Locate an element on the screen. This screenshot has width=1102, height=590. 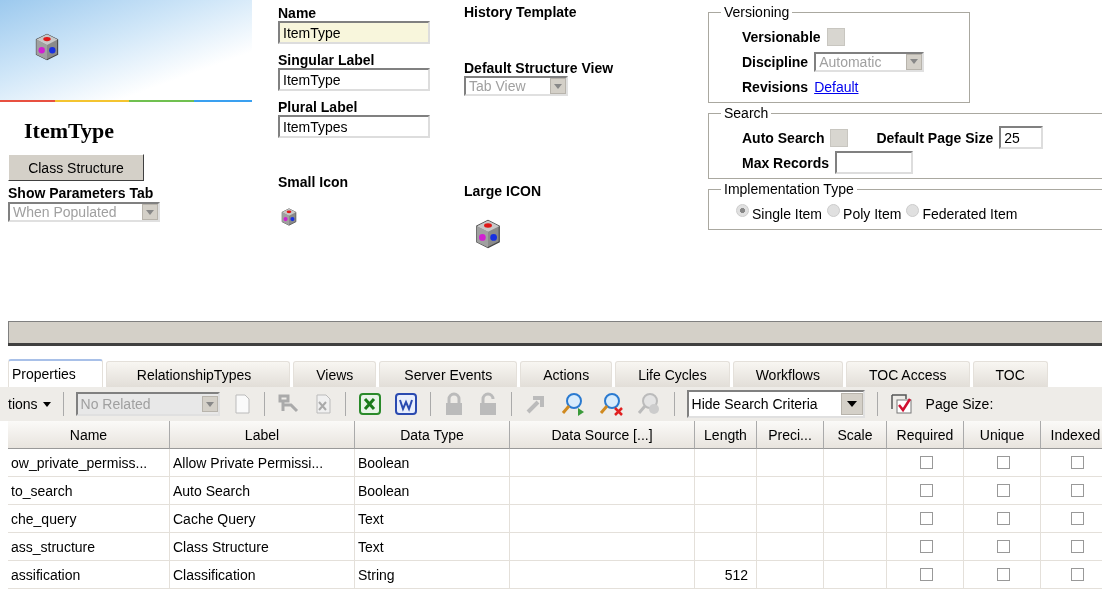
checklist-icon is located at coordinates (901, 404).